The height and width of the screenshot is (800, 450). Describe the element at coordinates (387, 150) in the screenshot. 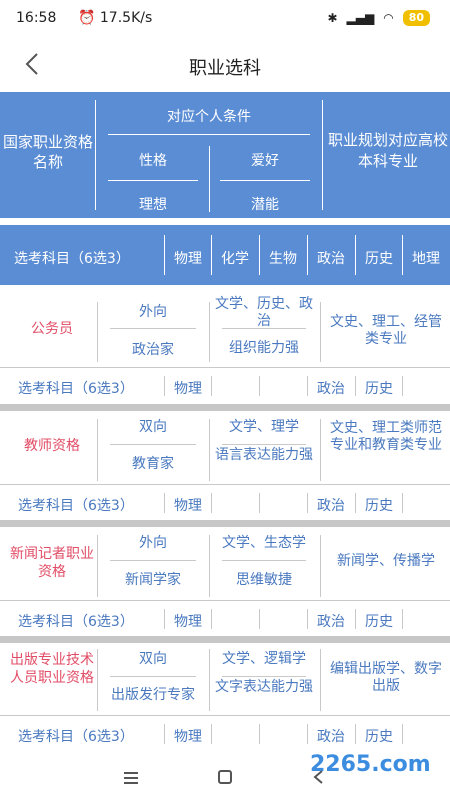

I see `header-major: 职业规划对应高校本科专业` at that location.